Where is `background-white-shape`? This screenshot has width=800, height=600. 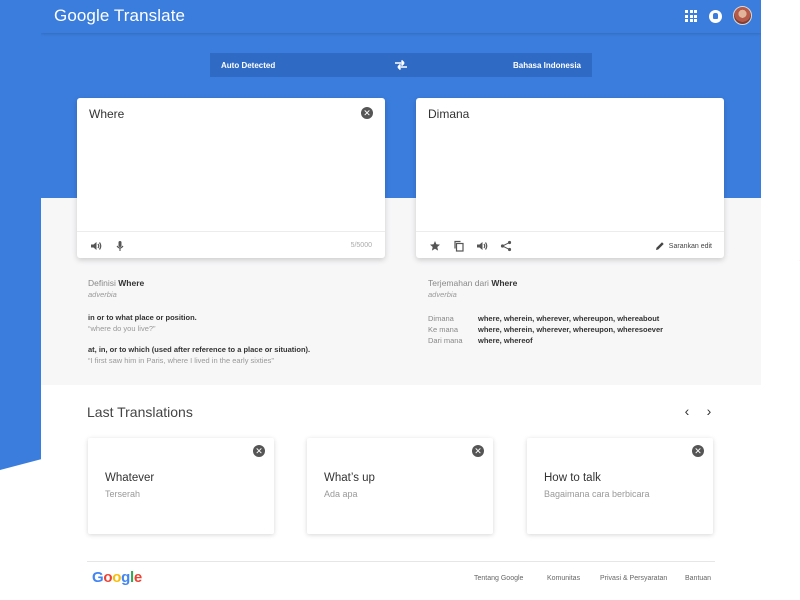
background-white-shape is located at coordinates (780, 137).